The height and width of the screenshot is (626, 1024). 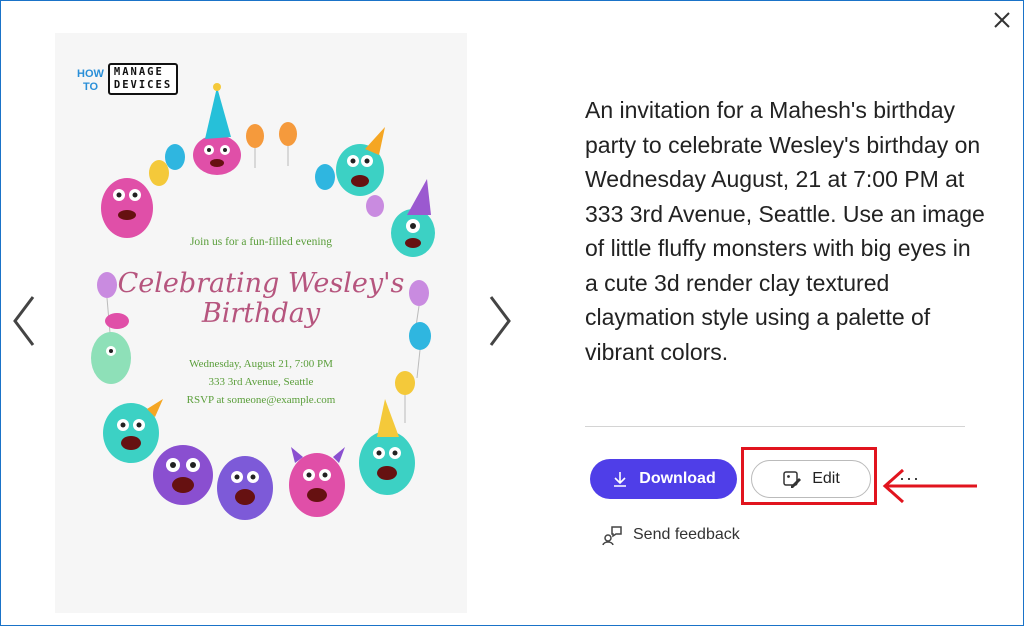 What do you see at coordinates (500, 321) in the screenshot?
I see `chevron-right-icon` at bounding box center [500, 321].